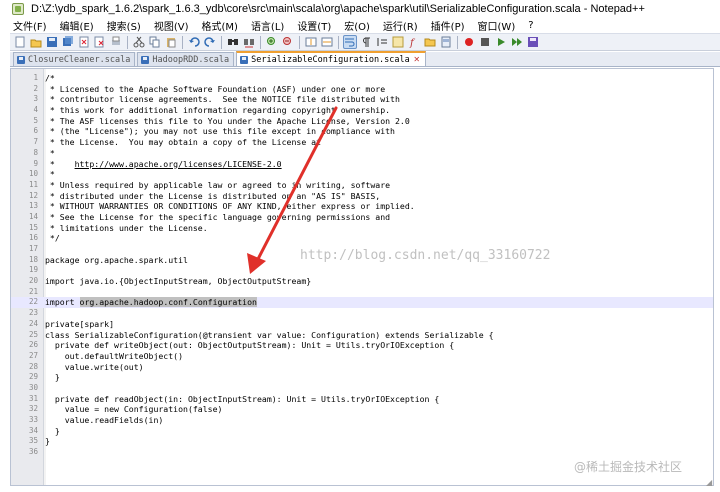 The image size is (720, 492). I want to click on code-line: 27 out.defaultWriteObject(), so click(362, 356).